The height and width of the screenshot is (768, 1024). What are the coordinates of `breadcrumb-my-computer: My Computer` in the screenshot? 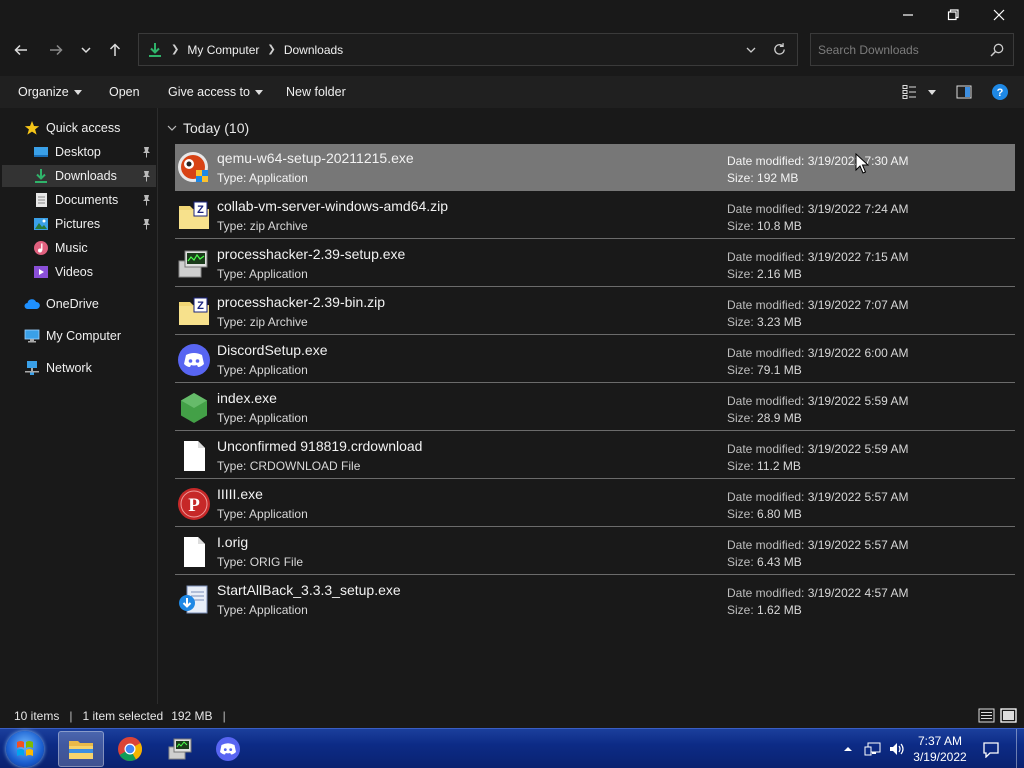 It's located at (223, 50).